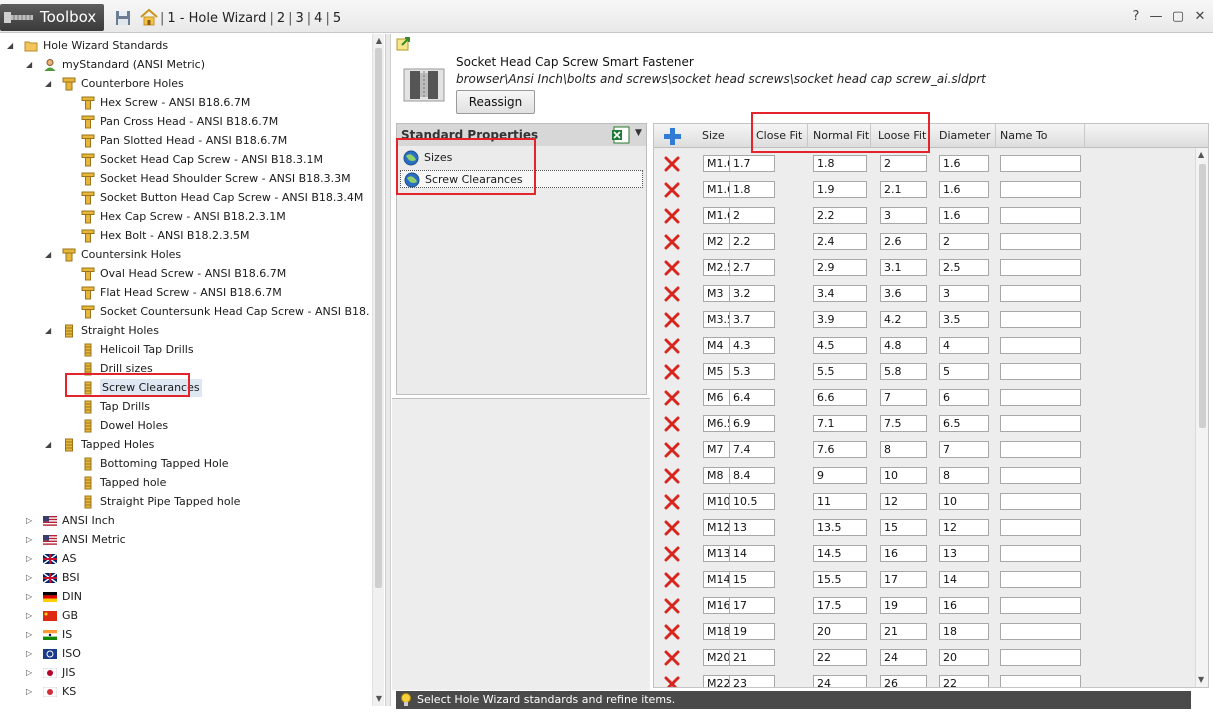 This screenshot has height=714, width=1213. Describe the element at coordinates (903, 553) in the screenshot. I see `loose-fit-cell: 16` at that location.